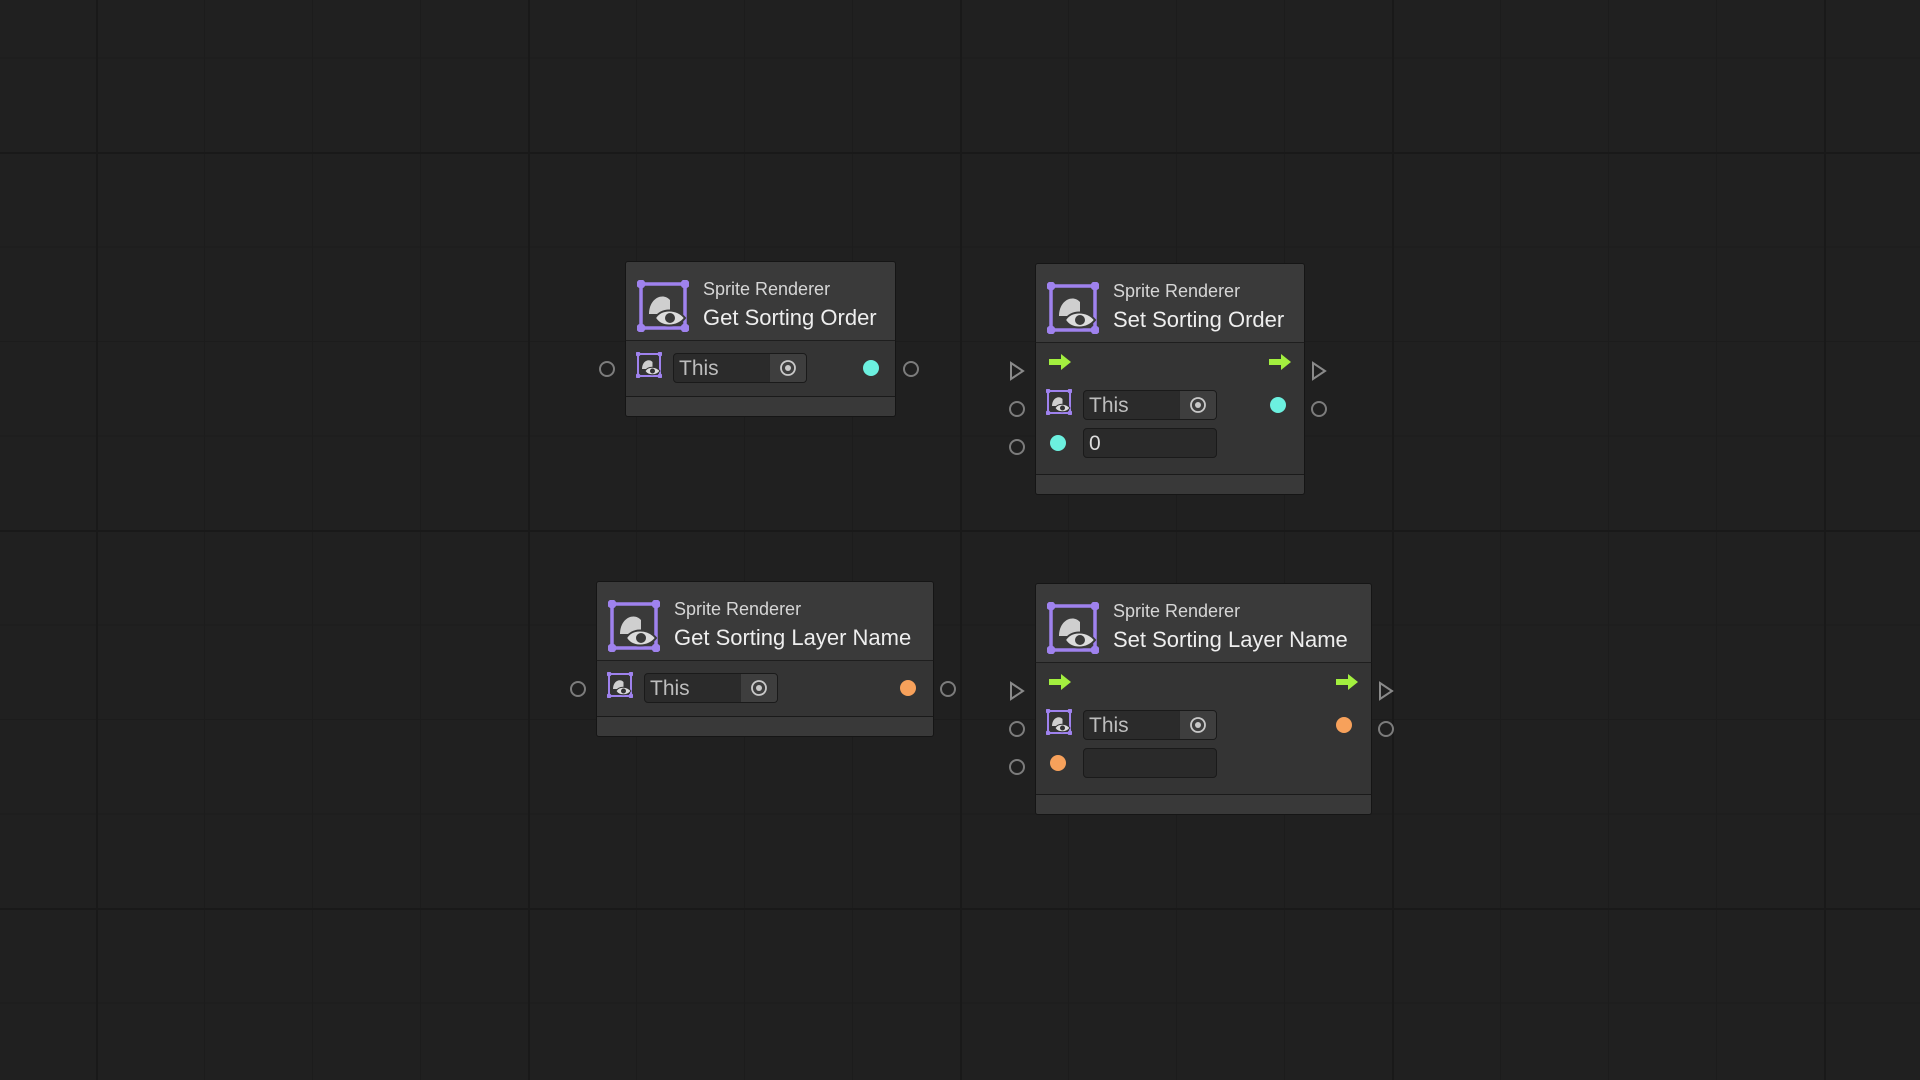 The image size is (1920, 1080). I want to click on node-title: Set Sorting Layer Name, so click(1230, 639).